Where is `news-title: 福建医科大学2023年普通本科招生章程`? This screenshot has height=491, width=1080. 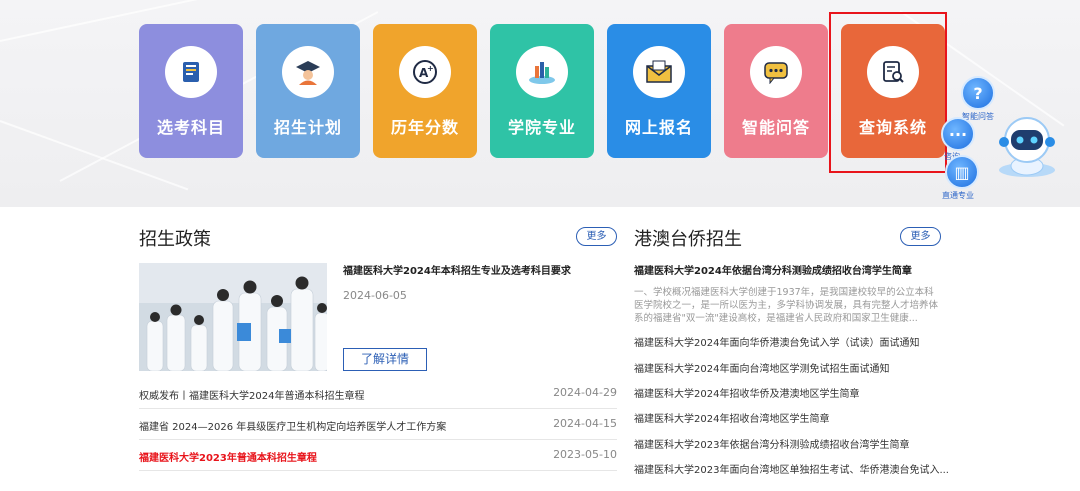 news-title: 福建医科大学2023年普通本科招生章程 is located at coordinates (228, 456).